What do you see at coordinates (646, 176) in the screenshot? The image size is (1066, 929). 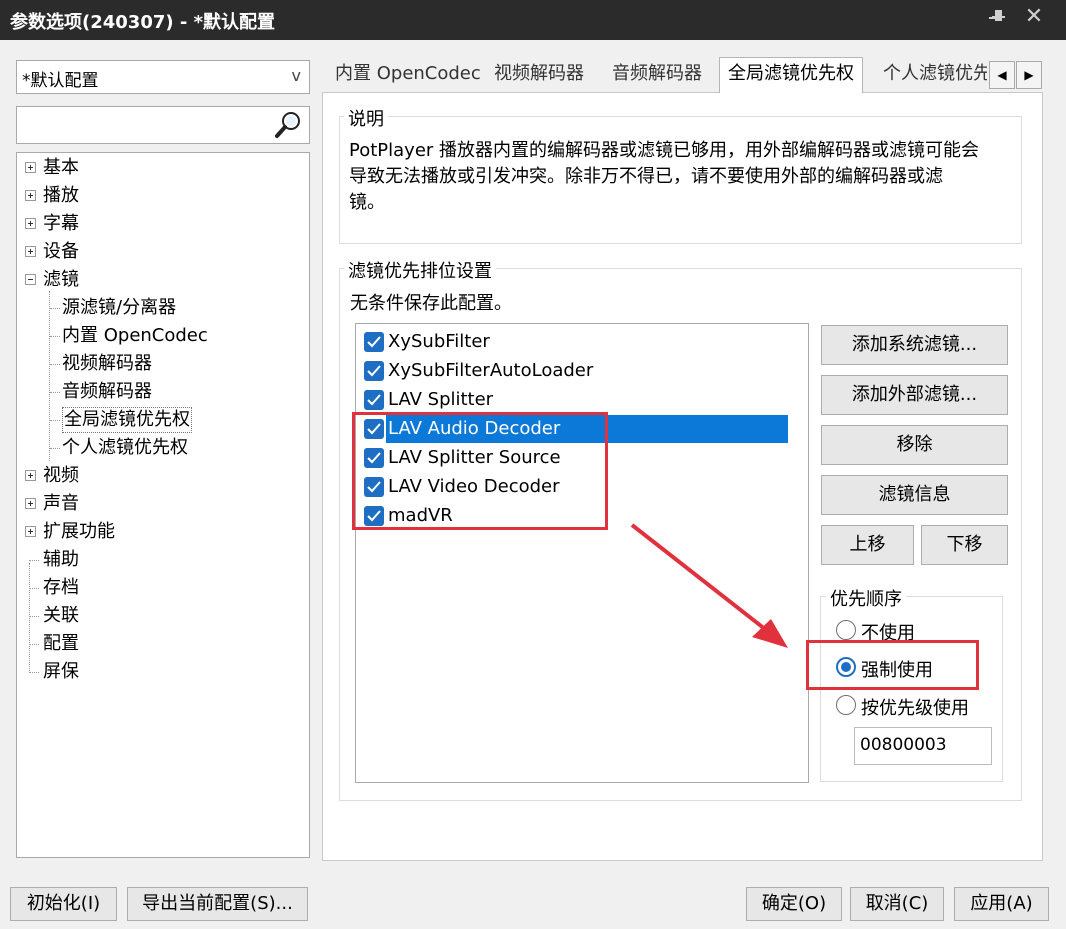 I see `description-line: 导致无法播放或引发冲突。除非万不得已，请不要使用外部的编解码器或滤` at bounding box center [646, 176].